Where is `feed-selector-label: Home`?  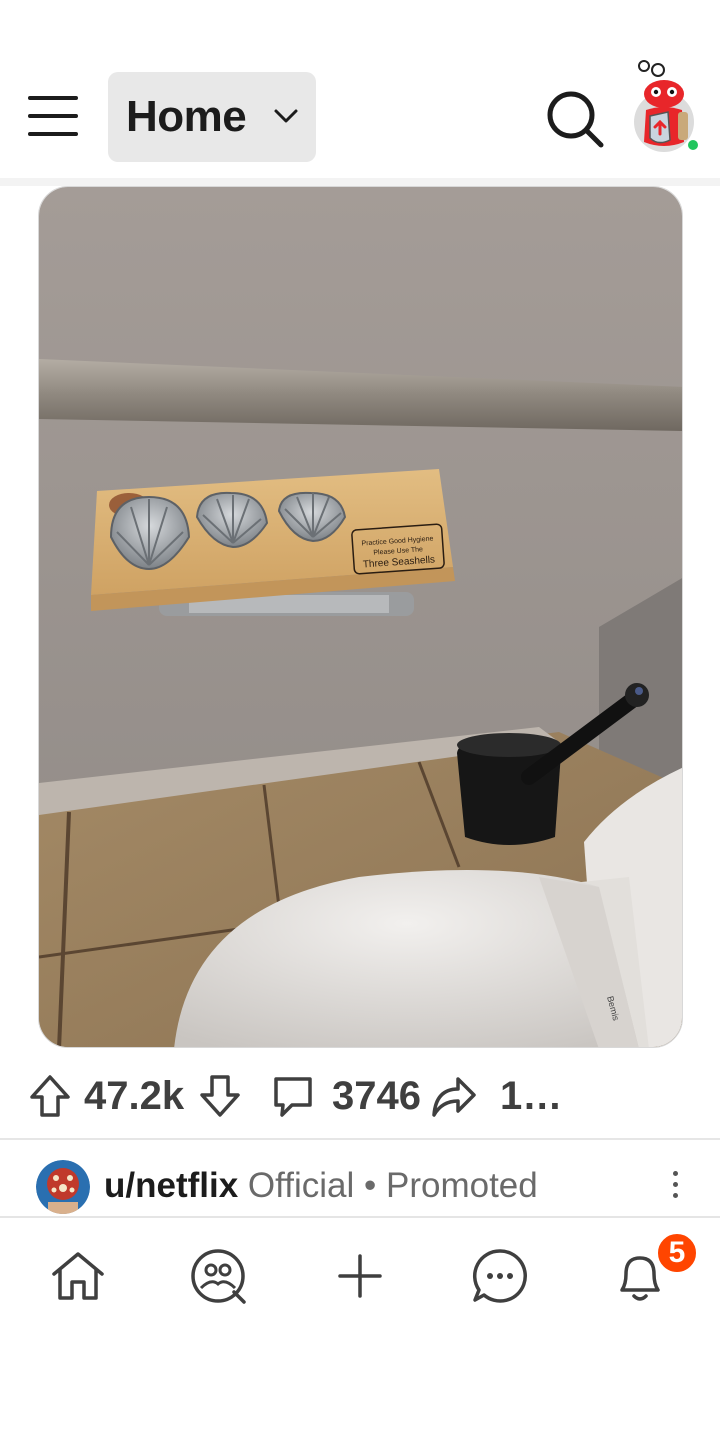 feed-selector-label: Home is located at coordinates (186, 116).